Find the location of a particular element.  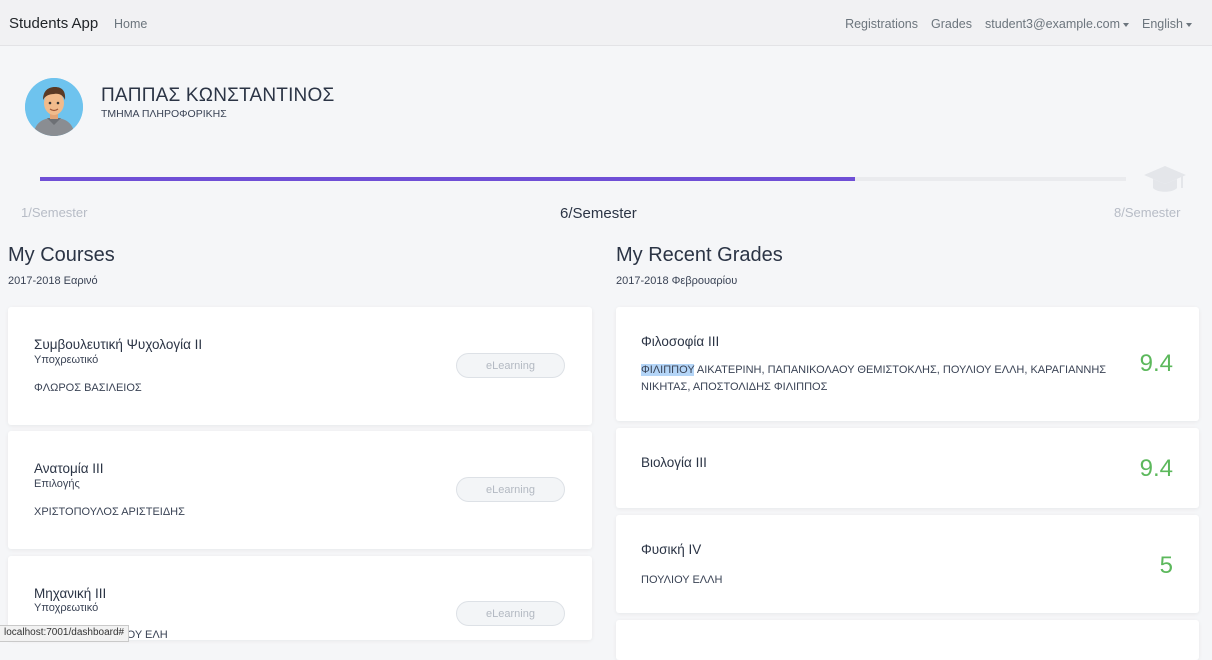

avatar-illustration is located at coordinates (54, 107).